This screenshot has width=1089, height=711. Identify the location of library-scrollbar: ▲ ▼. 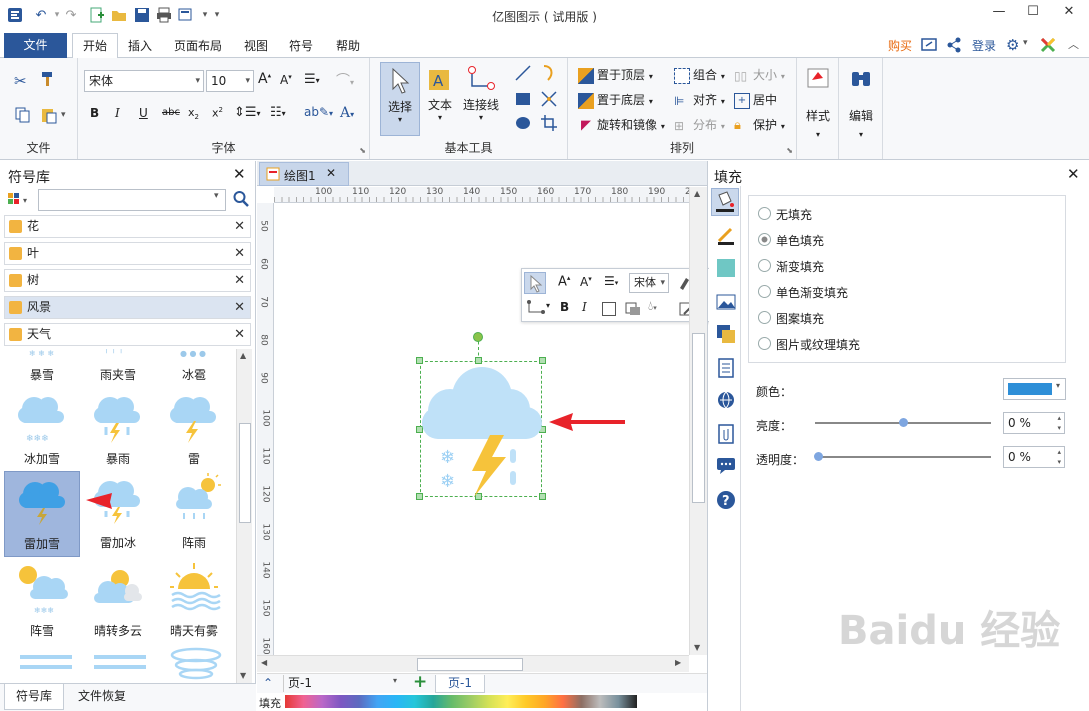
(244, 516).